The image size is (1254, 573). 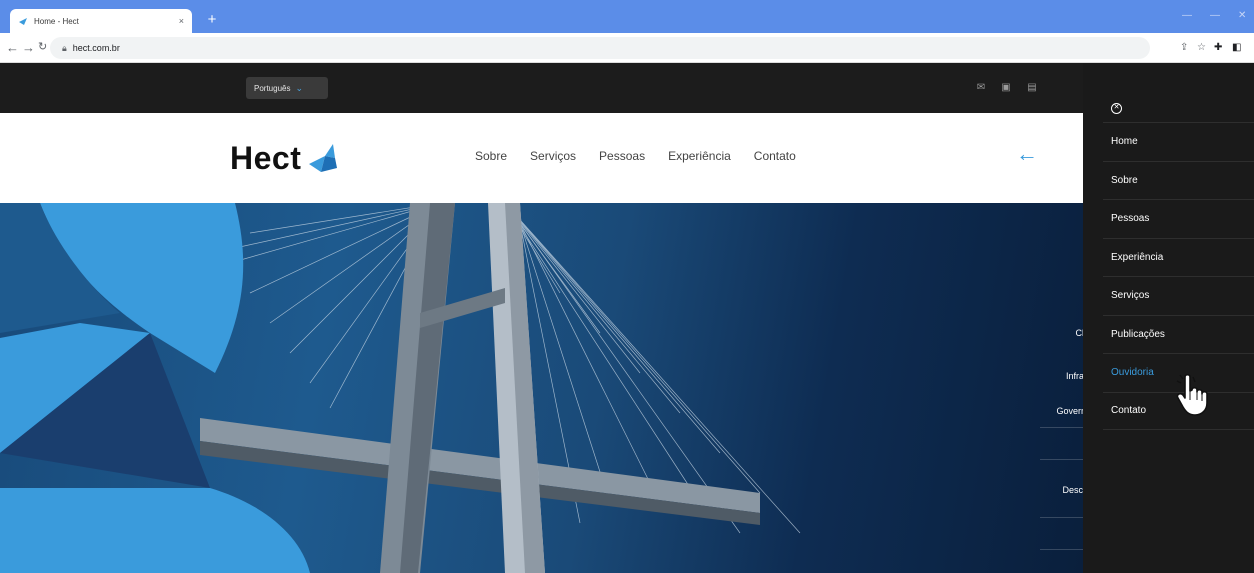 I want to click on tab-close-icon: ×, so click(x=181, y=21).